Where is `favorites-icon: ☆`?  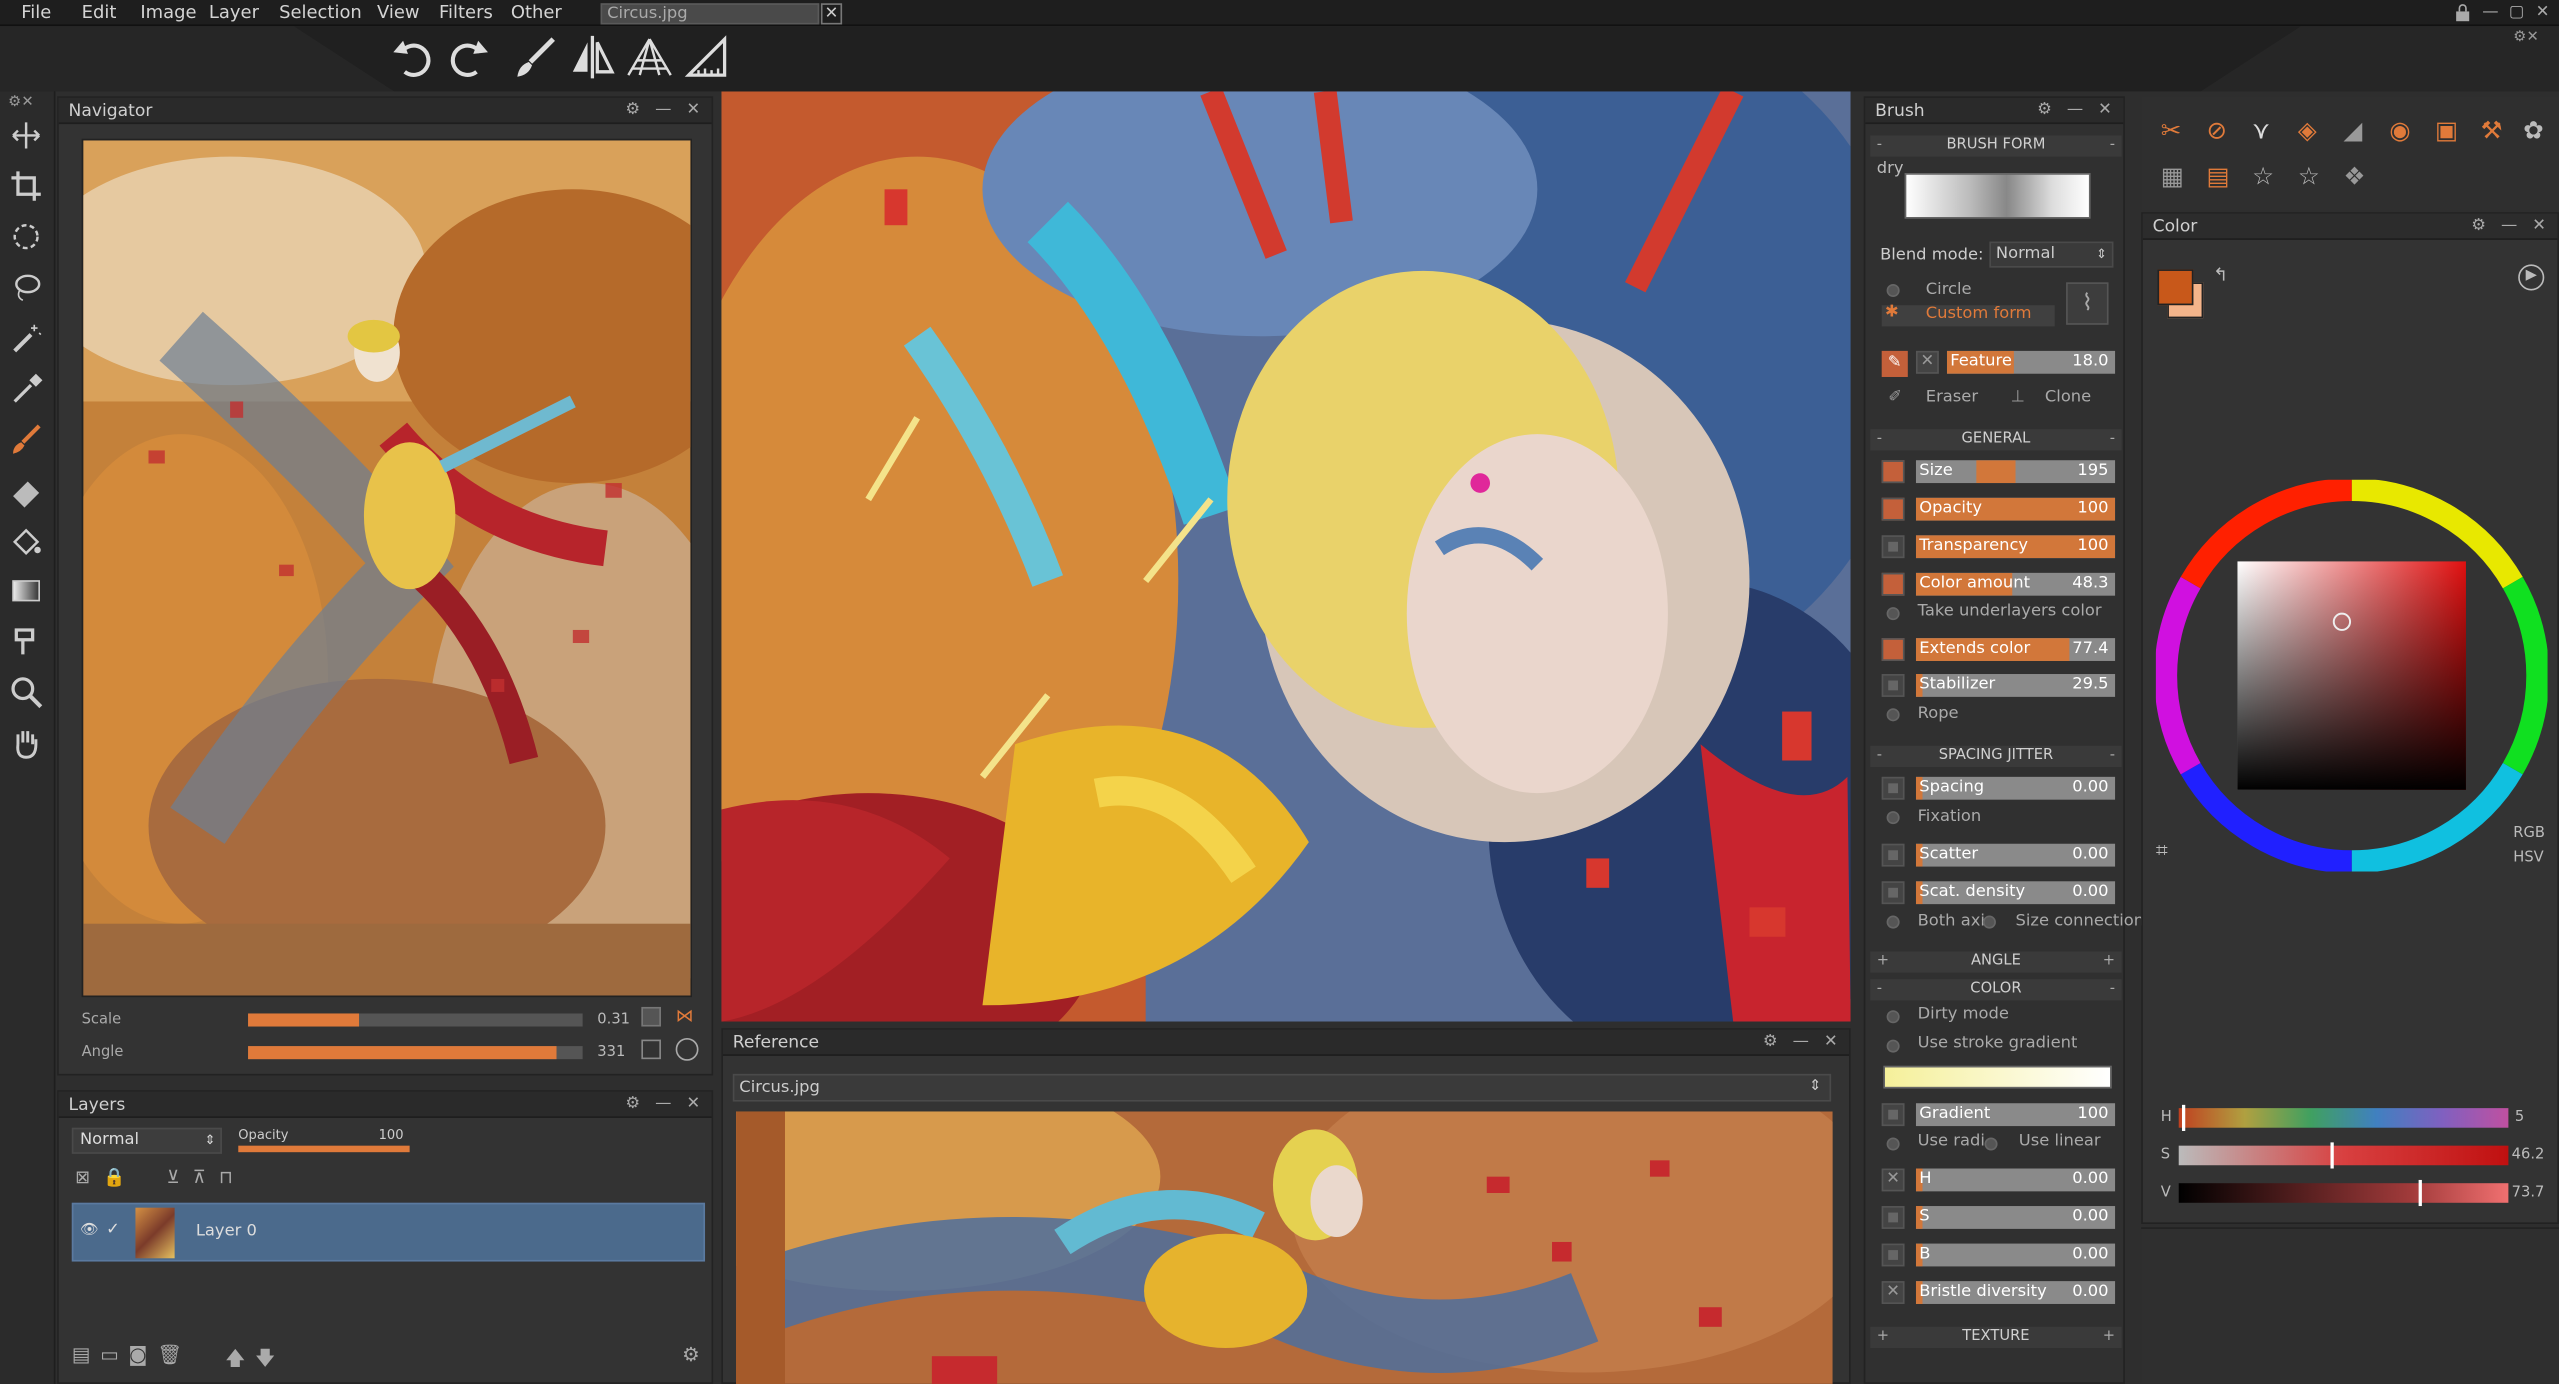 favorites-icon: ☆ is located at coordinates (2314, 176).